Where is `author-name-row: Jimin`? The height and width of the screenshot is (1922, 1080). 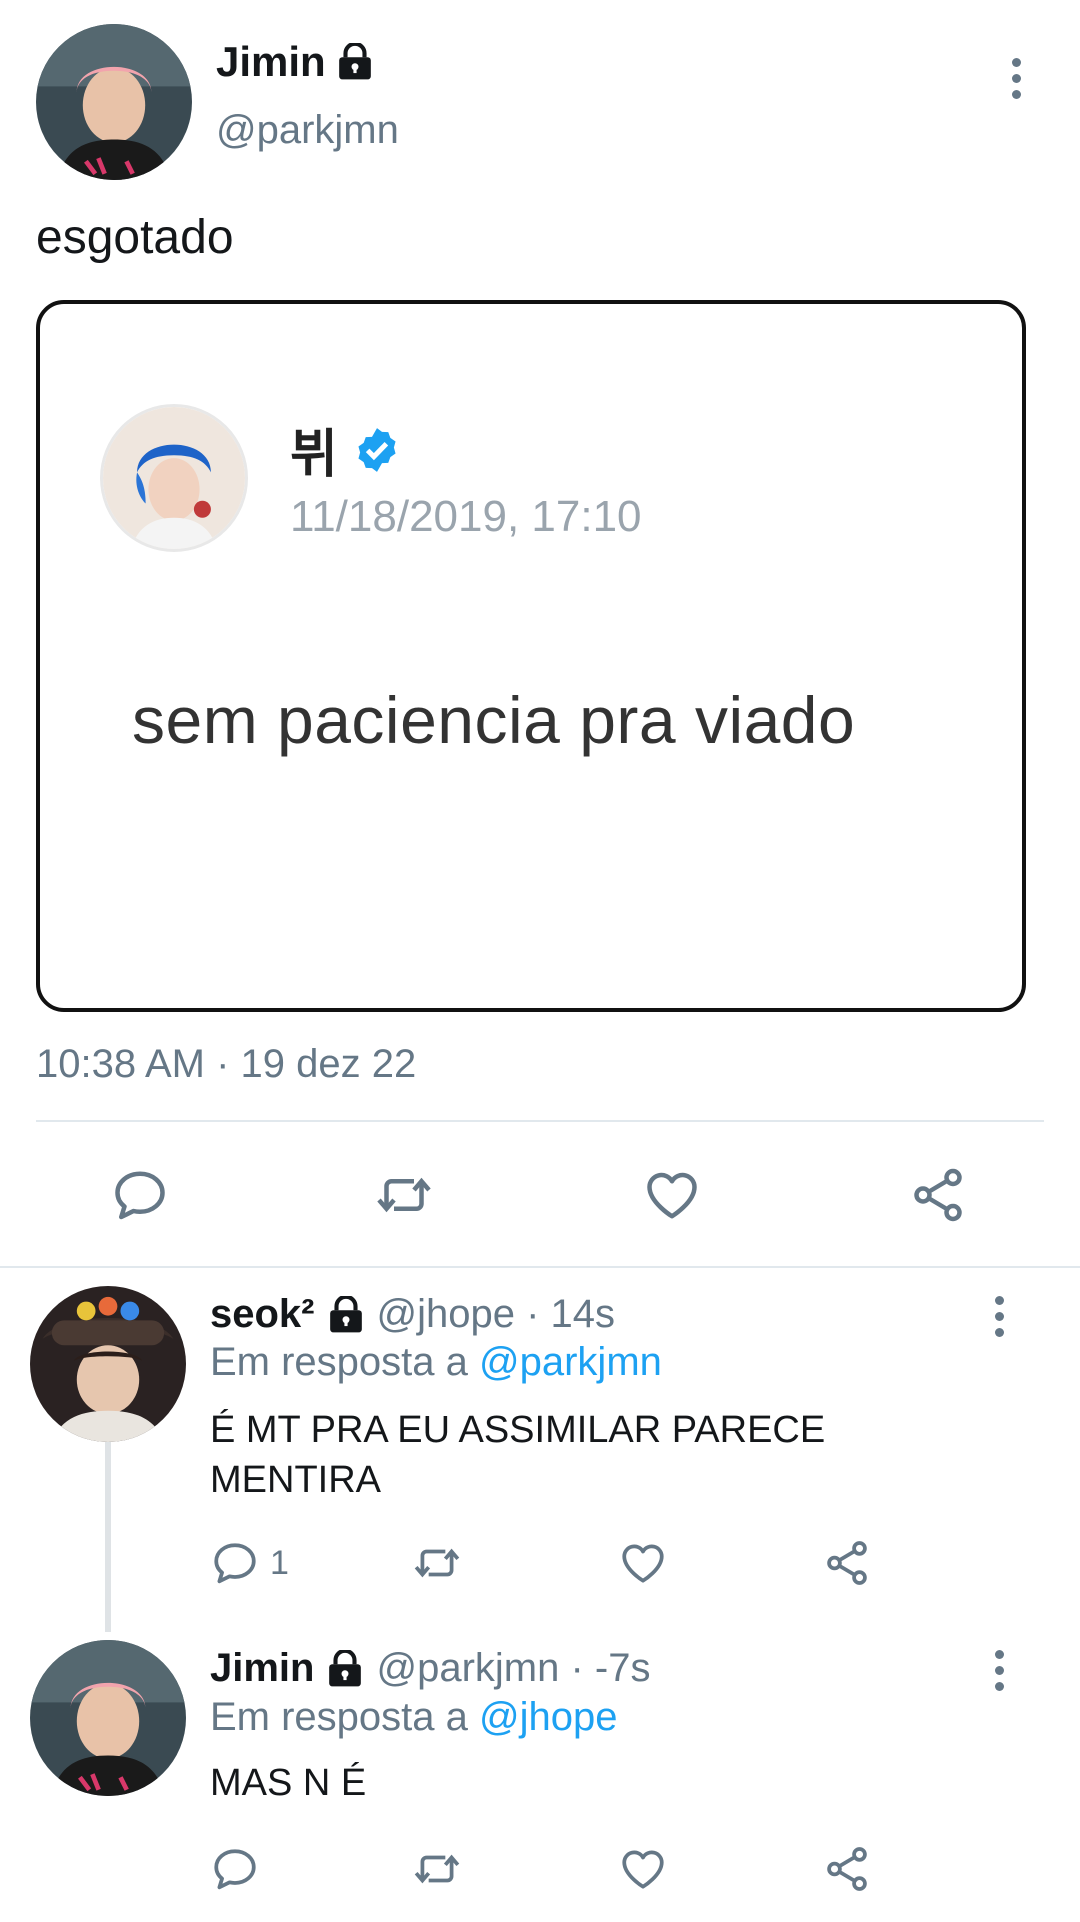
author-name-row: Jimin is located at coordinates (295, 62).